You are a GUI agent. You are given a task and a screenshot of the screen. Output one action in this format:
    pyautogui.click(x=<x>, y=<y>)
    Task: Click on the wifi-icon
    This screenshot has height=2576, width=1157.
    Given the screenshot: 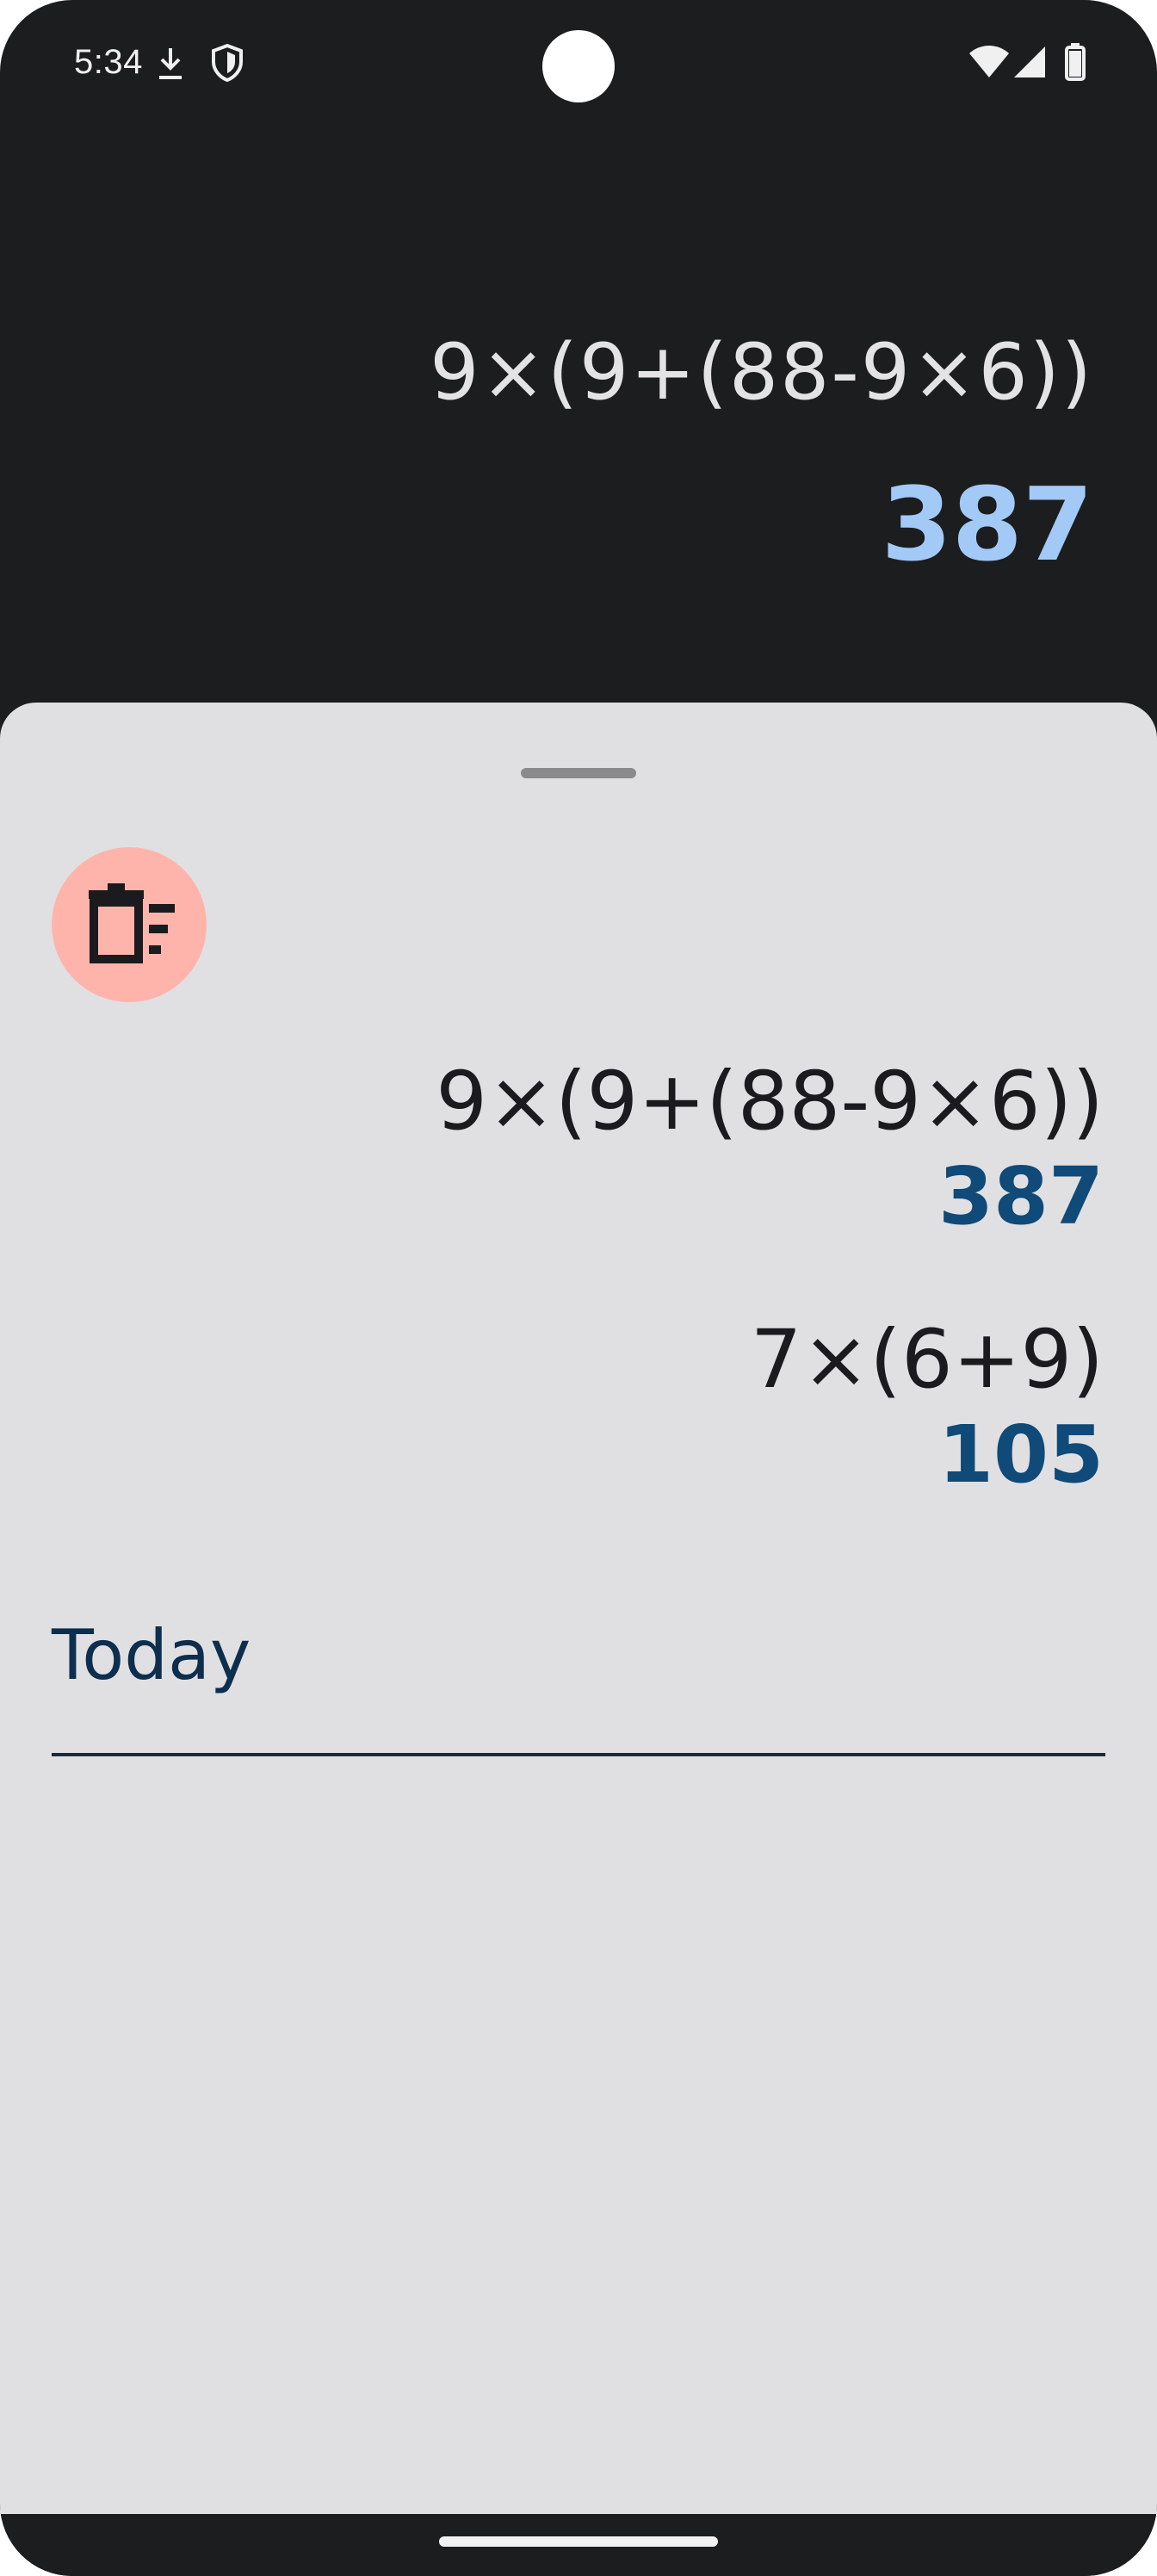 What is the action you would take?
    pyautogui.click(x=990, y=64)
    